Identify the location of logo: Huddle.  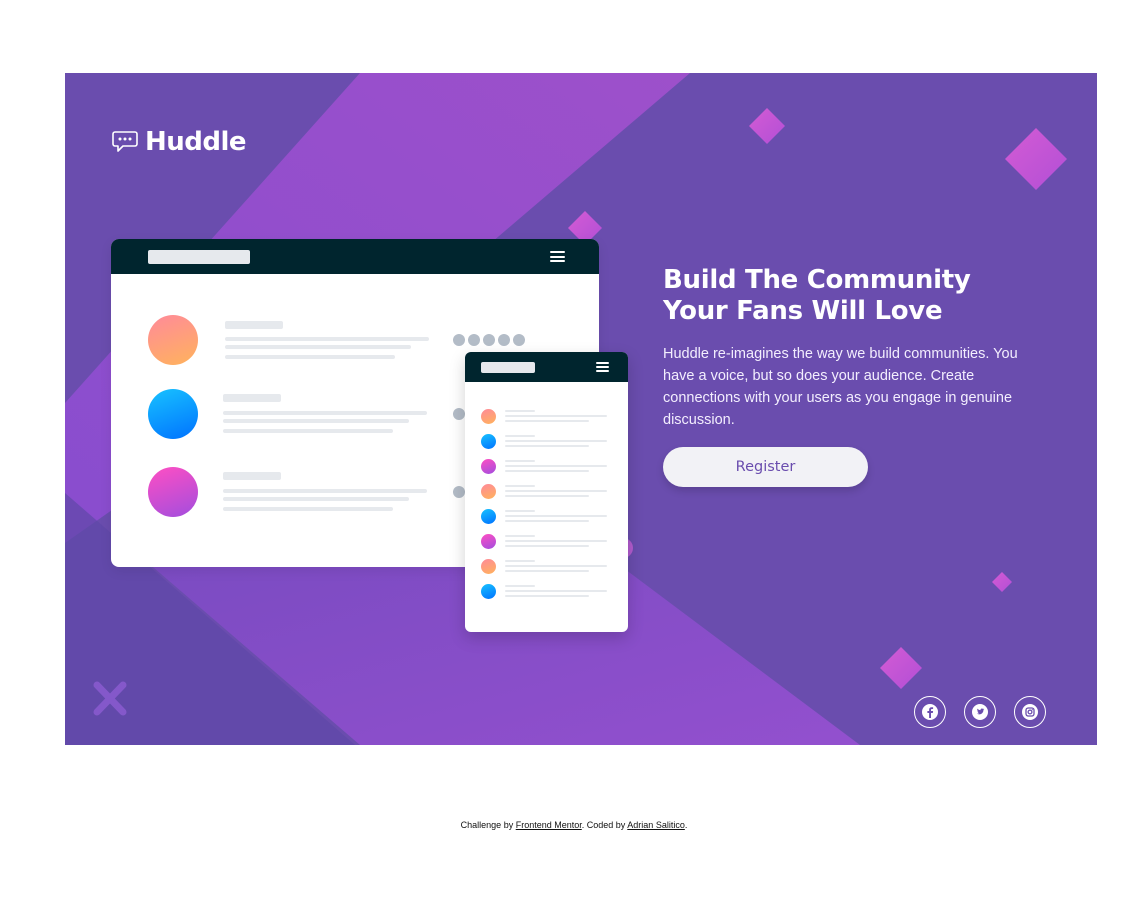
(179, 142).